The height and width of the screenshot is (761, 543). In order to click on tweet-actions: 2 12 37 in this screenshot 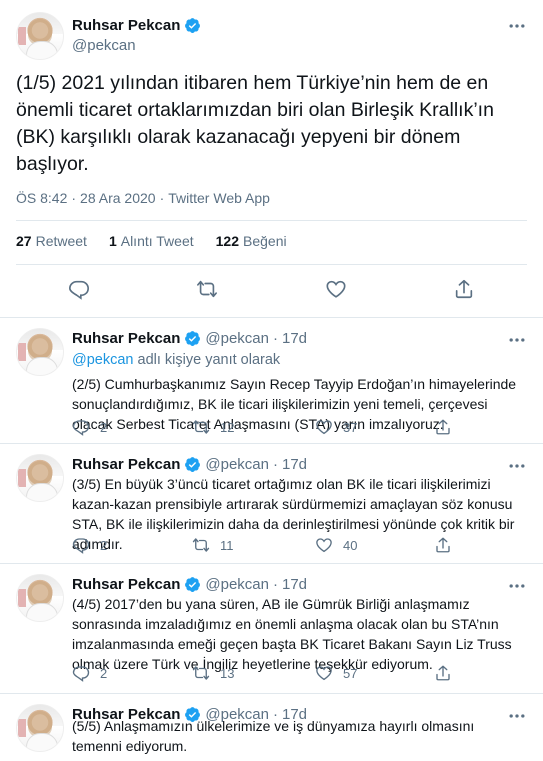, I will do `click(267, 428)`.